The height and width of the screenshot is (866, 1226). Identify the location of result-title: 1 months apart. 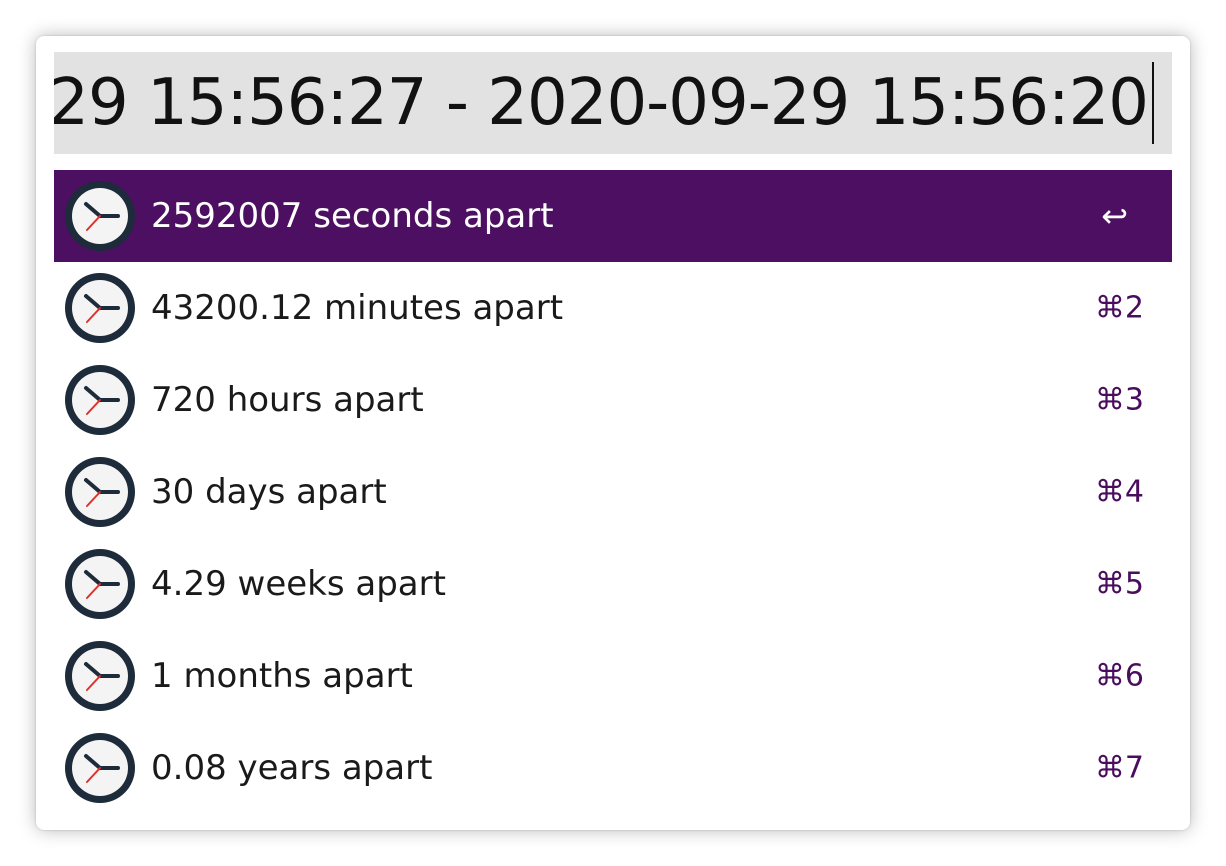
(282, 676).